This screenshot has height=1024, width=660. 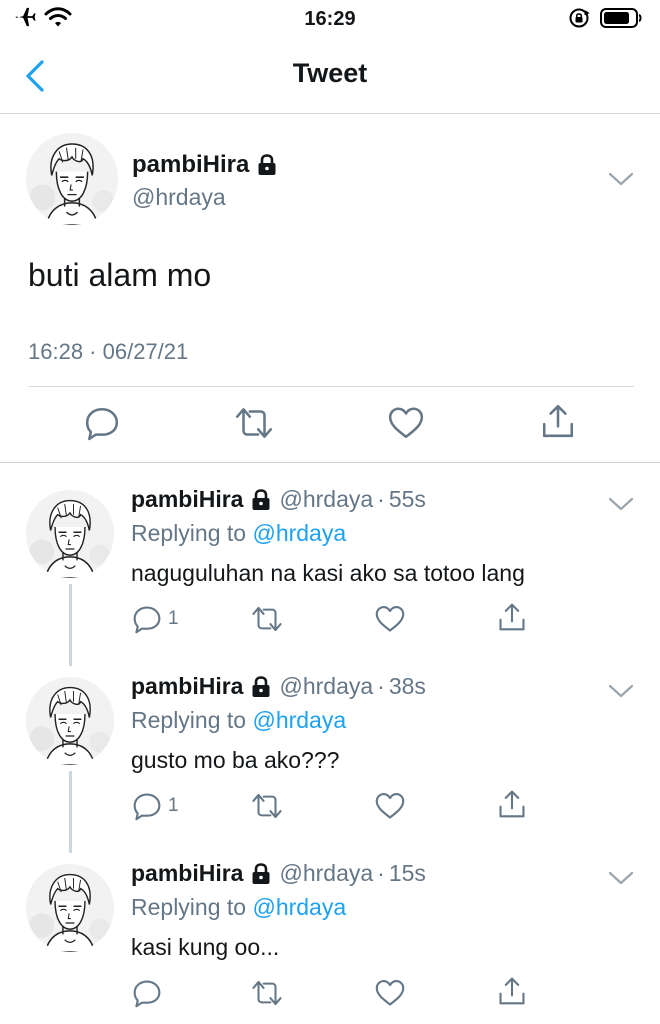 I want to click on status-time: 16:29, so click(x=330, y=19).